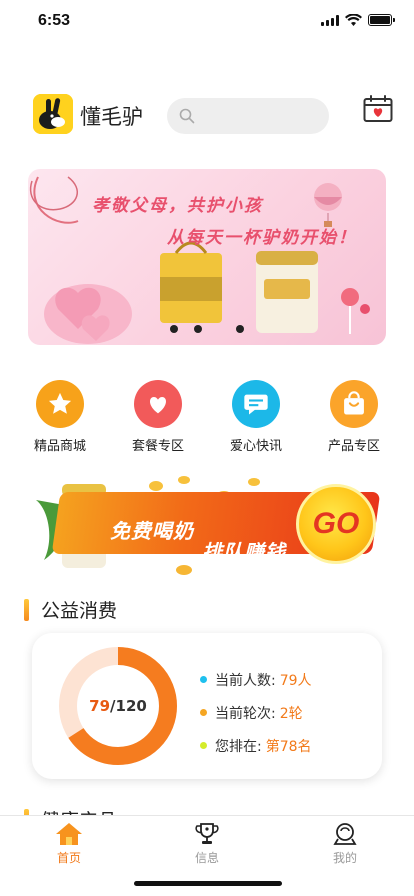 Image resolution: width=414 pixels, height=896 pixels. What do you see at coordinates (295, 680) in the screenshot?
I see `stat-value: 79人` at bounding box center [295, 680].